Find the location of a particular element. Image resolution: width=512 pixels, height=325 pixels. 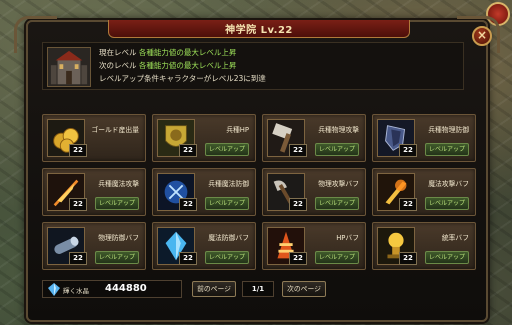

panel-title: 神学院 Lv.22 is located at coordinates (259, 30).